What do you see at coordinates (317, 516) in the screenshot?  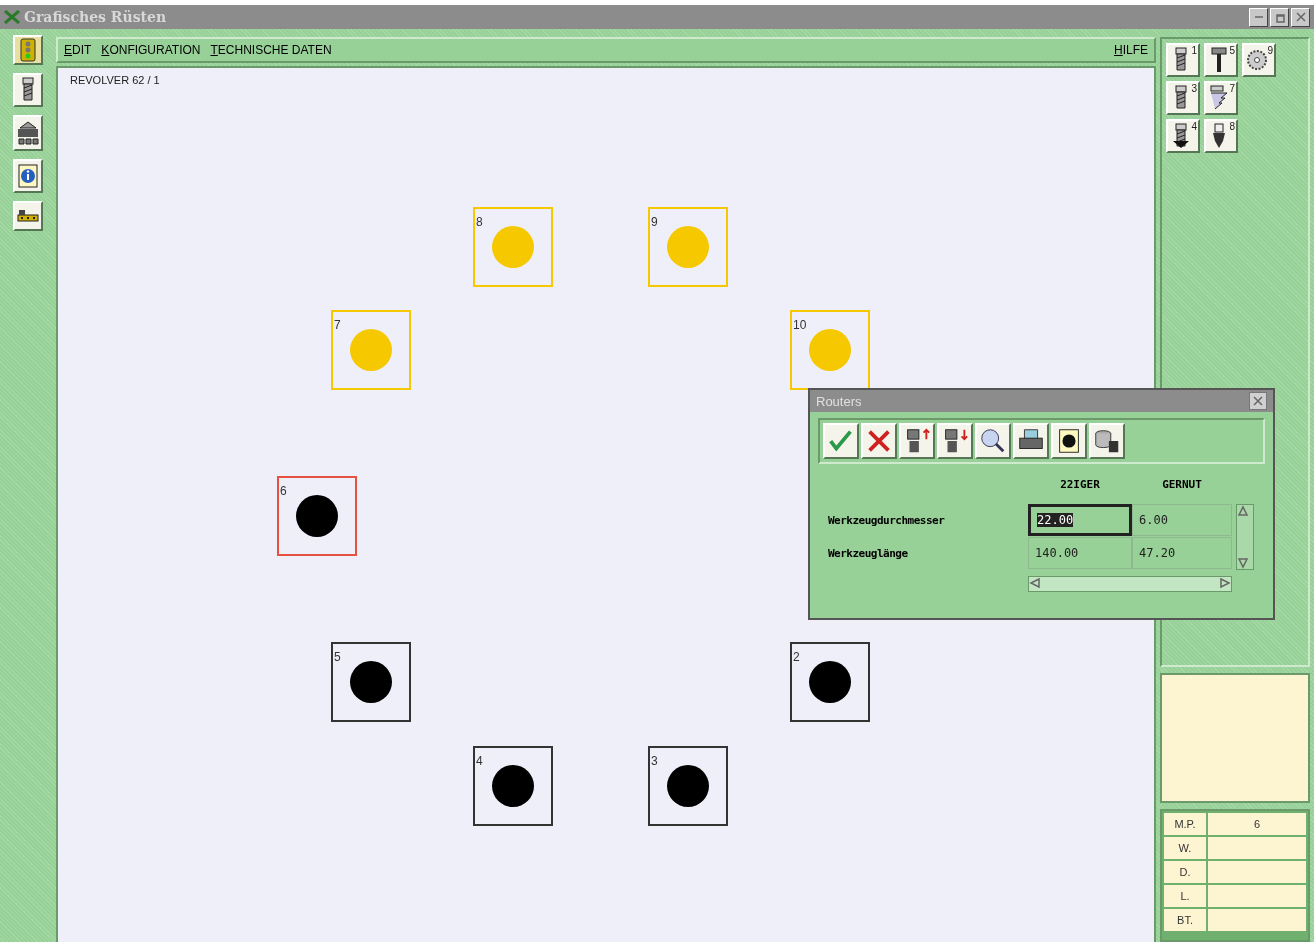 I see `tool-pocket: 6` at bounding box center [317, 516].